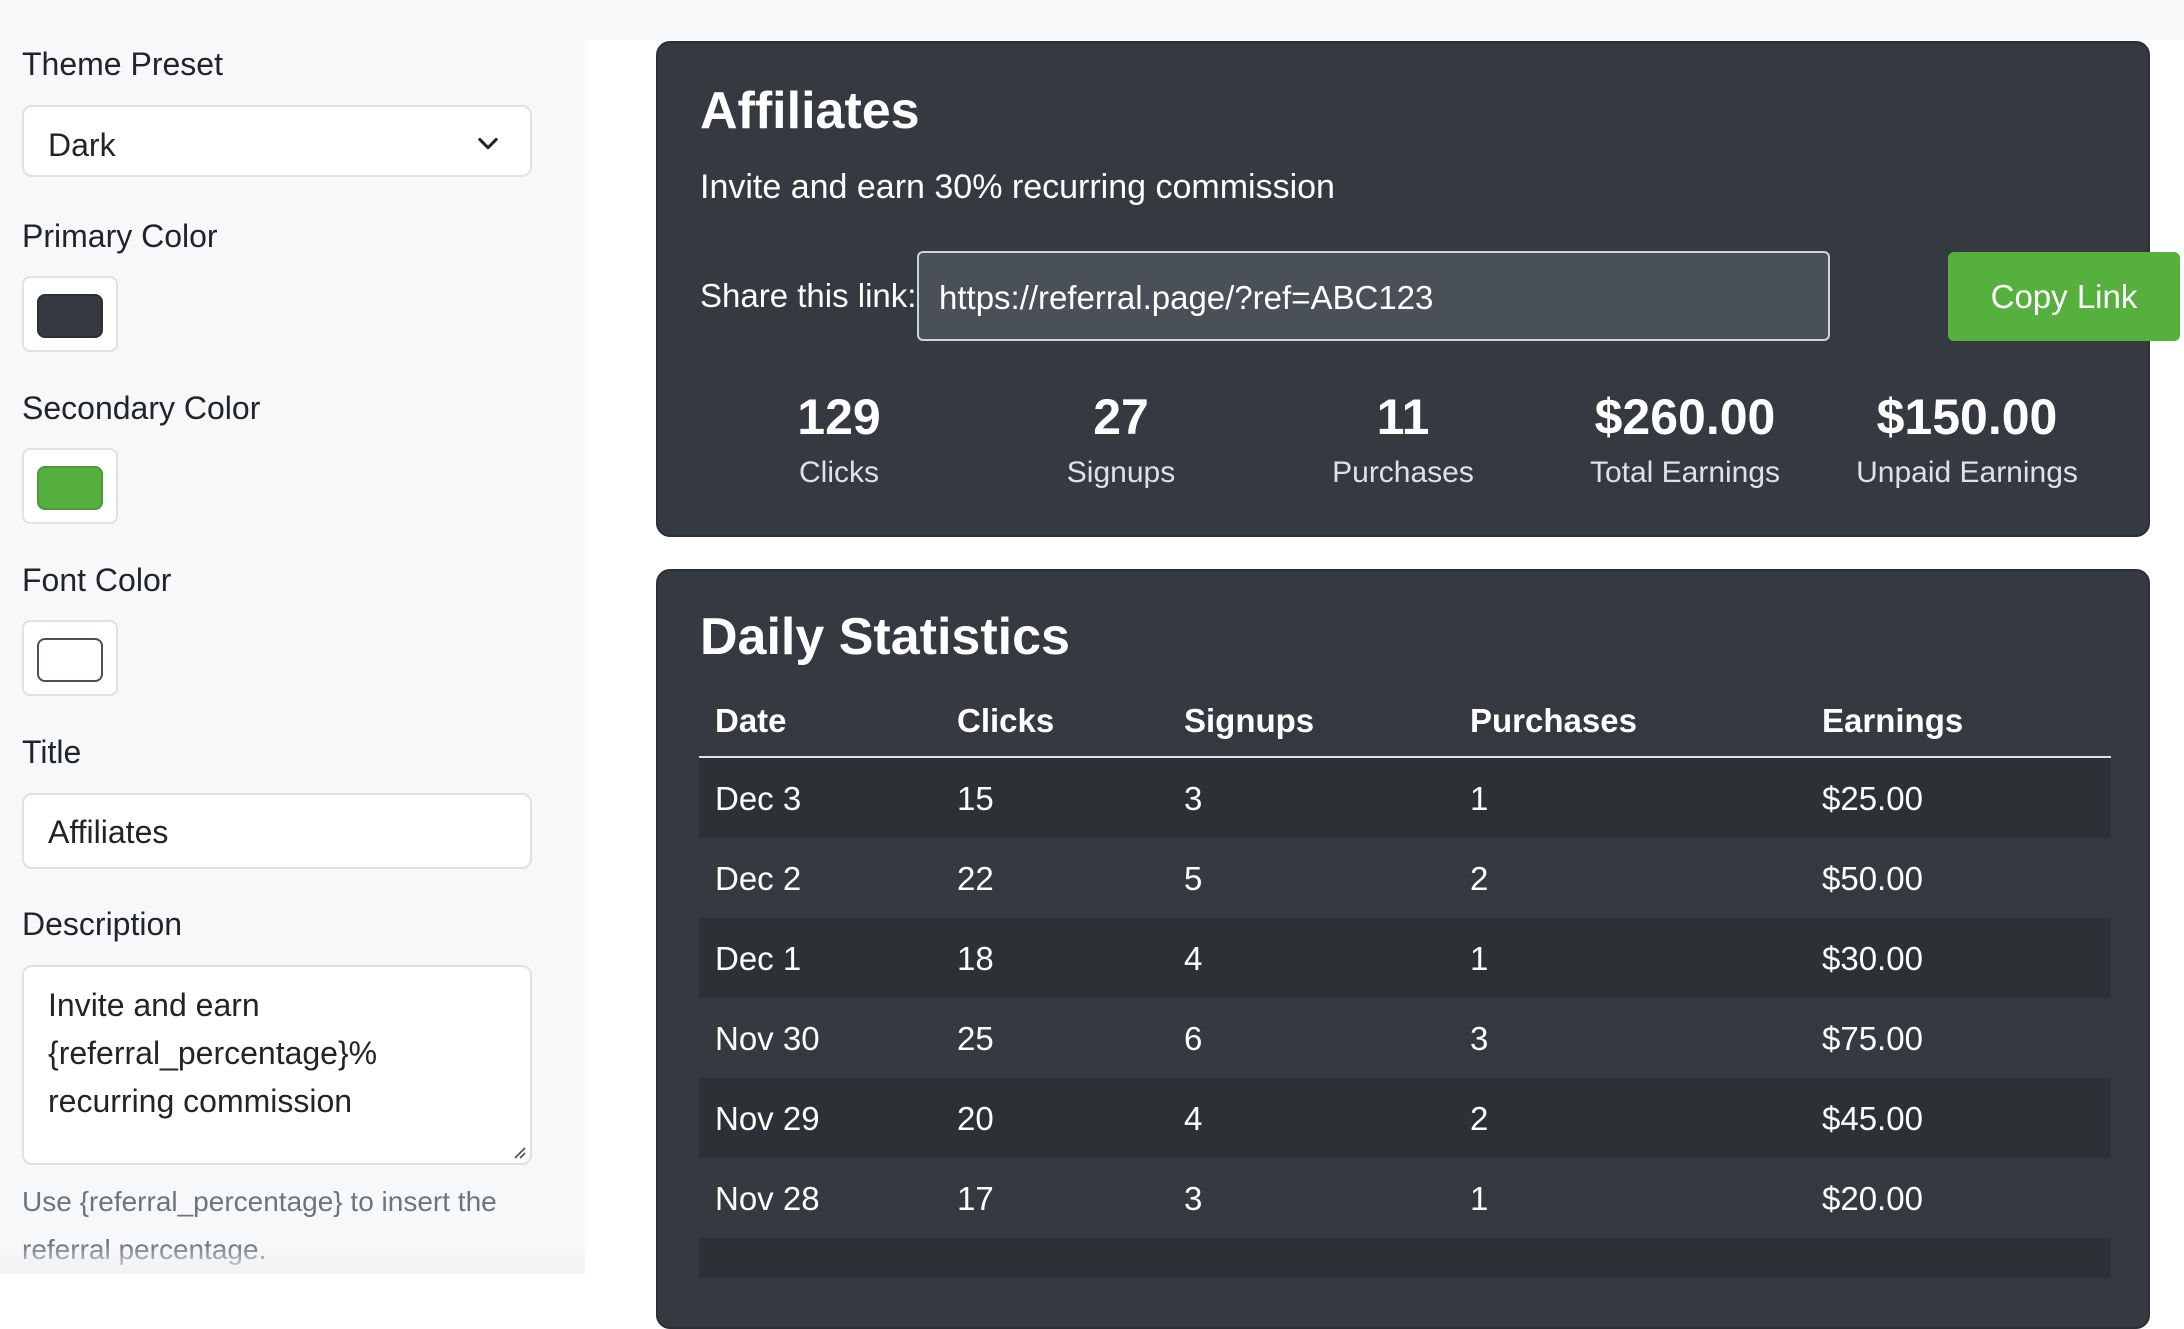  Describe the element at coordinates (2064, 296) in the screenshot. I see `copy-link-button: Copy Link` at that location.